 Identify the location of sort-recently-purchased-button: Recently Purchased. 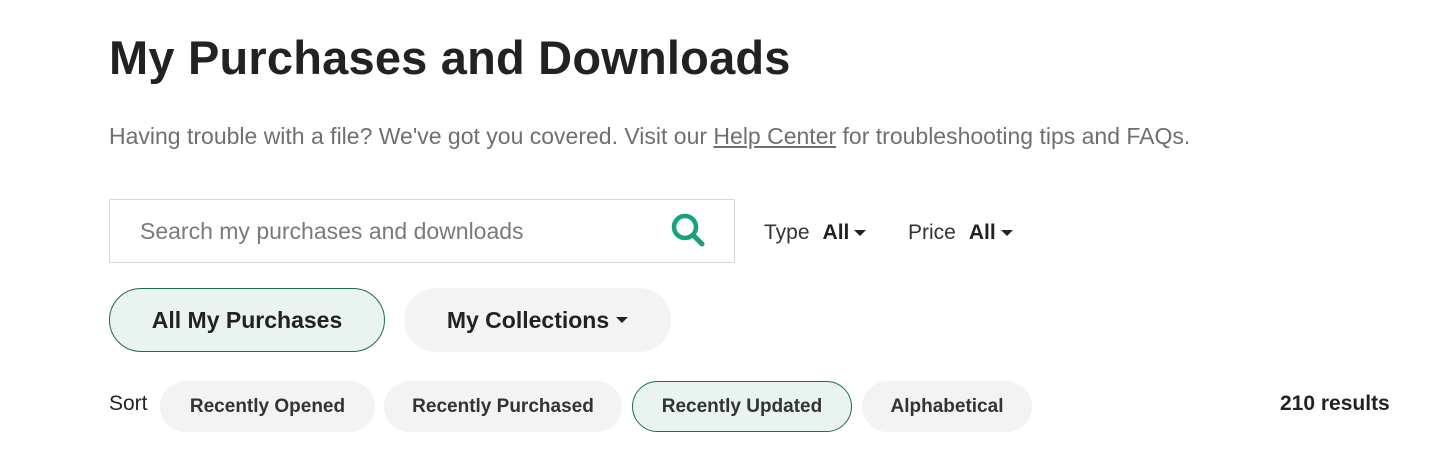
(503, 406).